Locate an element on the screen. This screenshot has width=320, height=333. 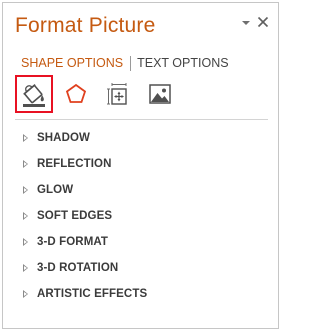
fill-line-icon is located at coordinates (34, 95).